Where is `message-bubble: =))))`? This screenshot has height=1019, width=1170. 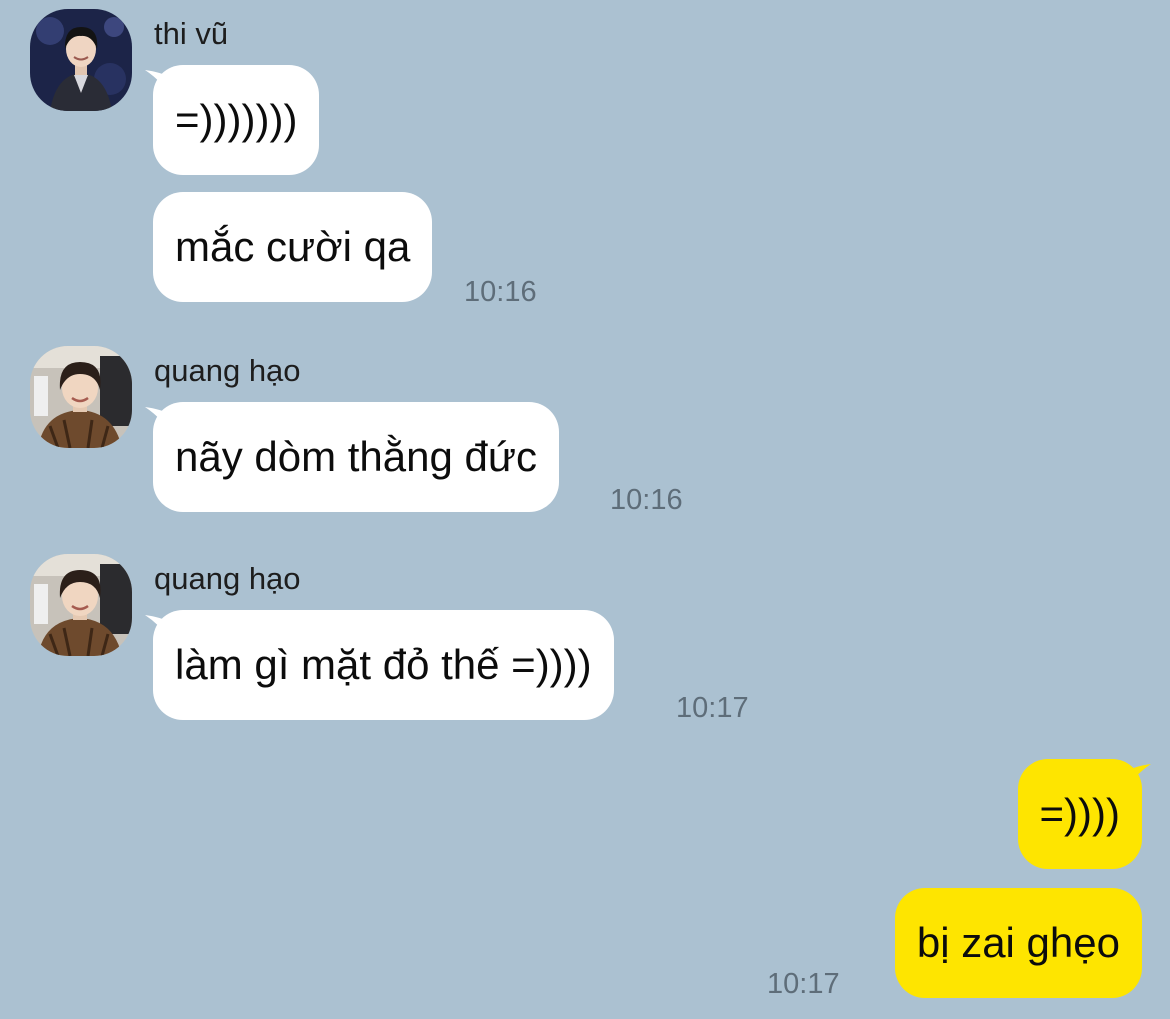 message-bubble: =)))) is located at coordinates (1079, 814).